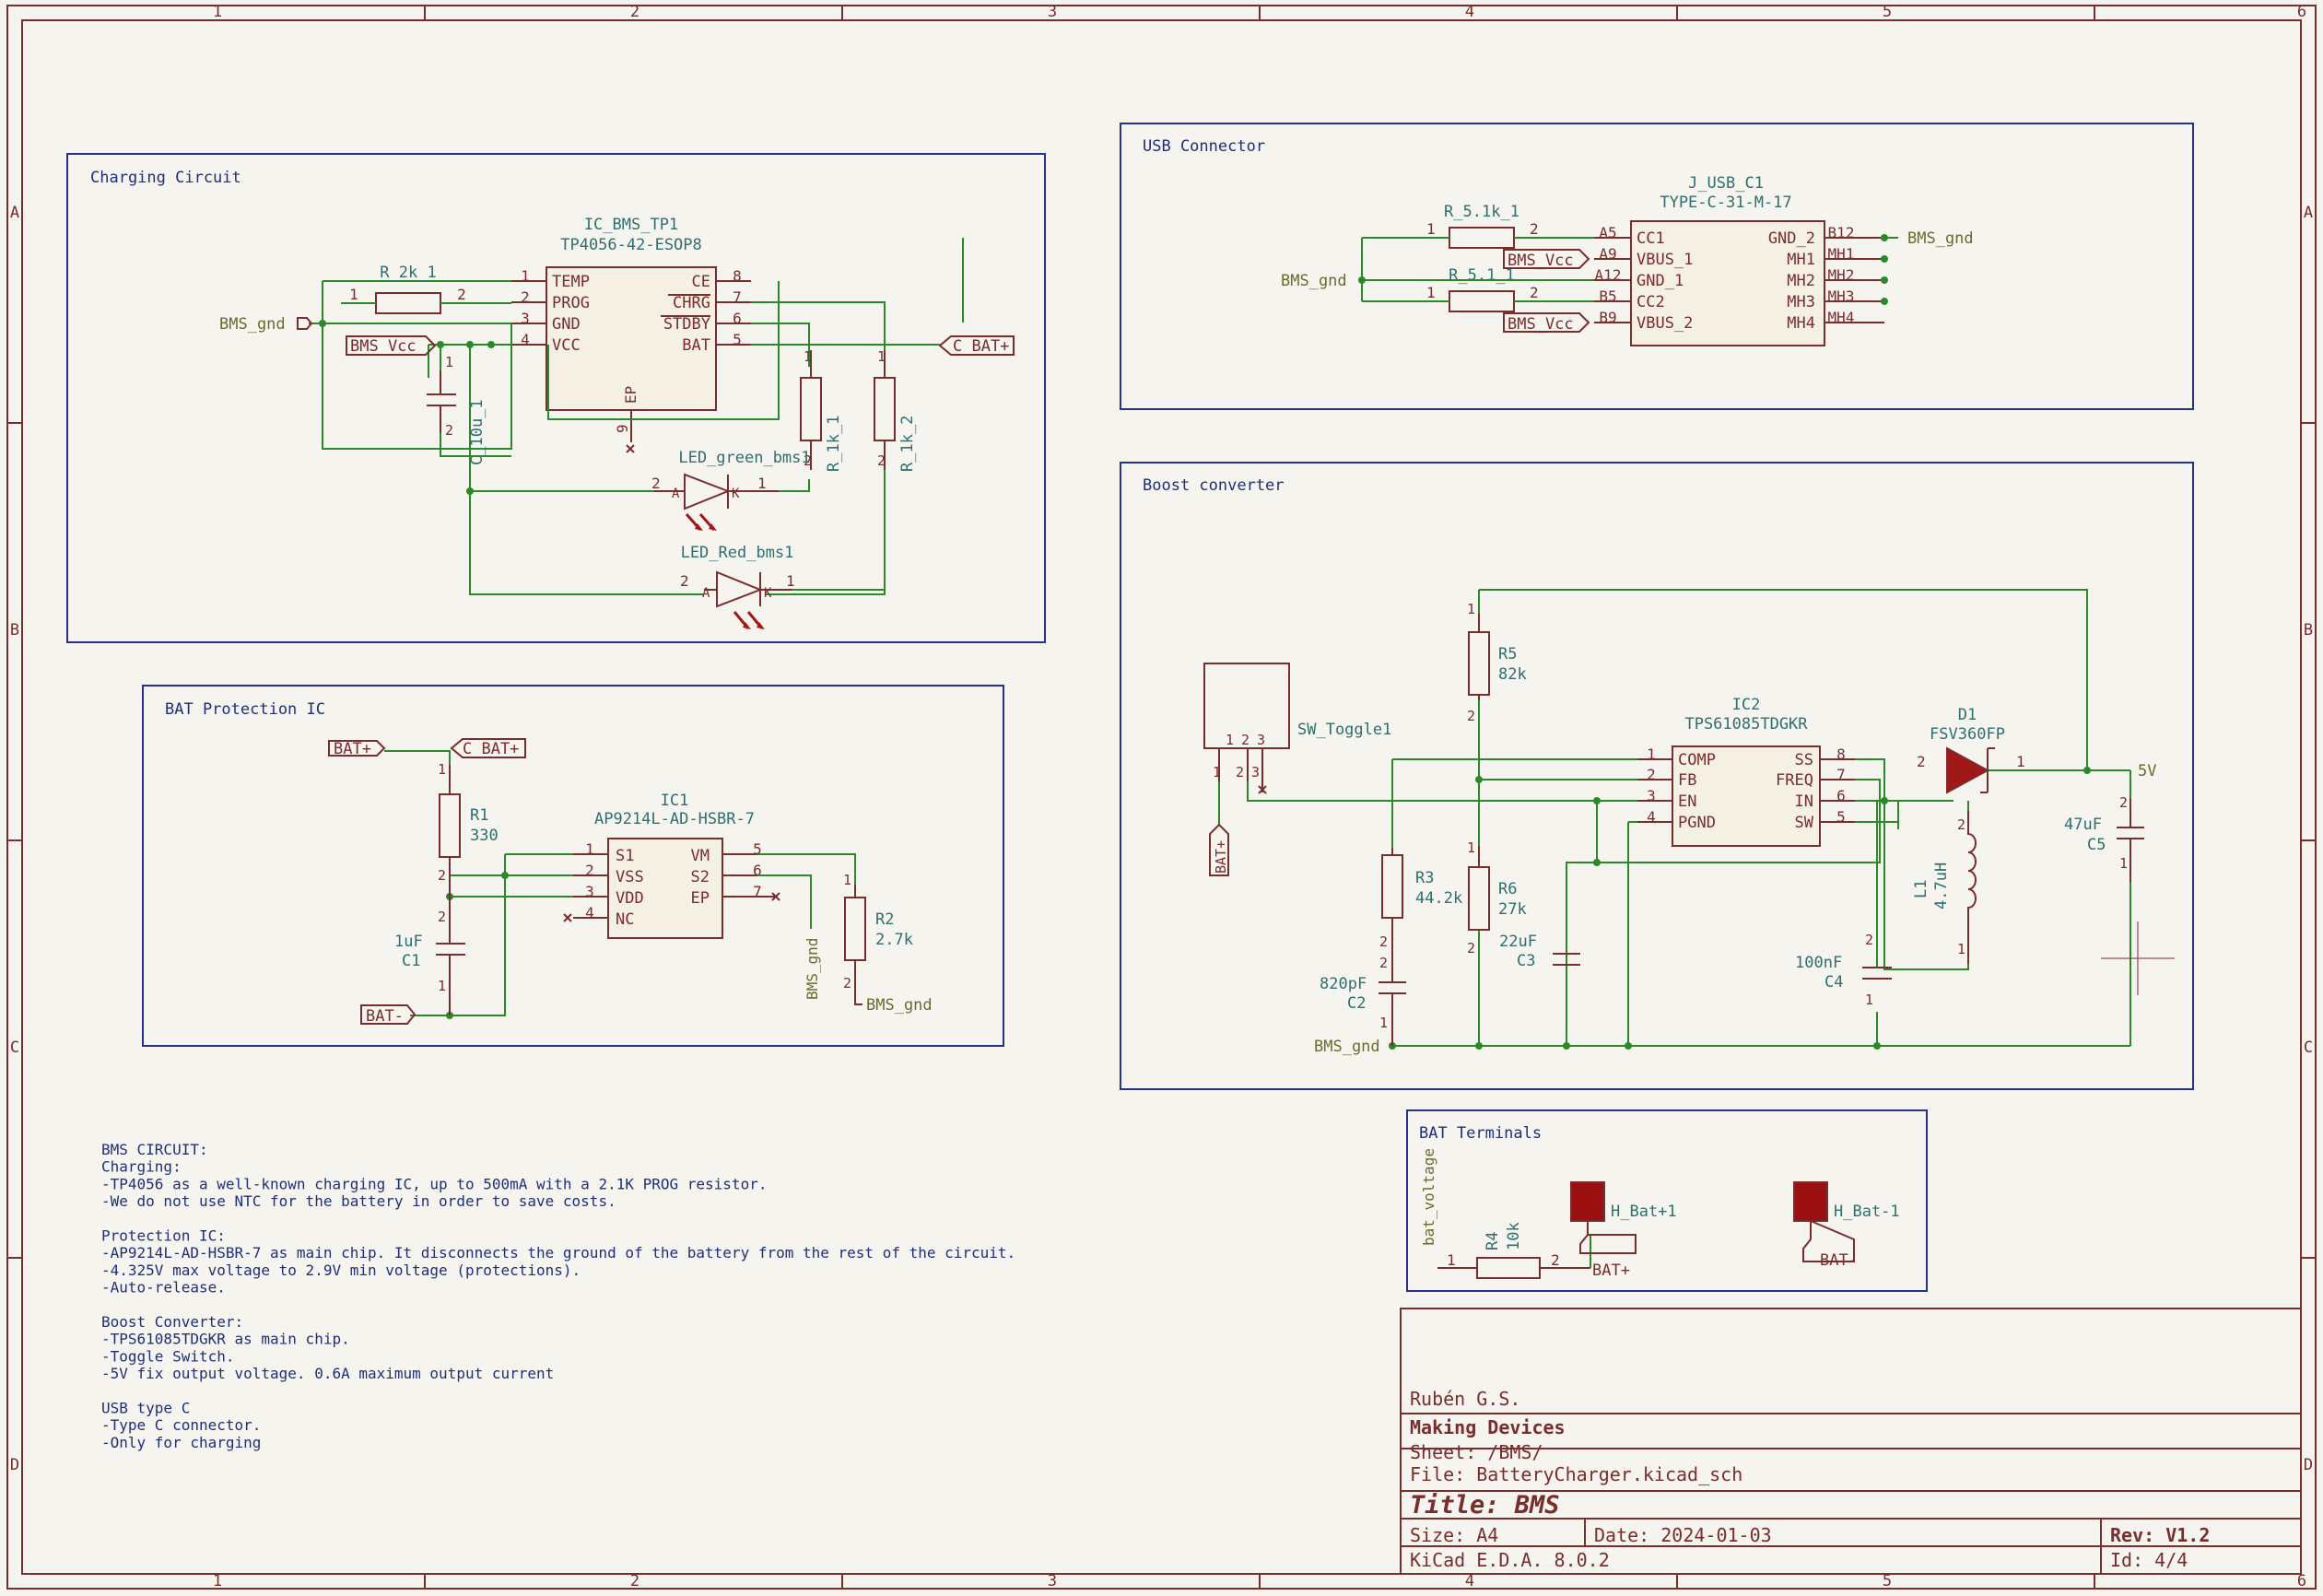 Image resolution: width=2323 pixels, height=1596 pixels. Describe the element at coordinates (757, 849) in the screenshot. I see `protection-pin-num: 5` at that location.